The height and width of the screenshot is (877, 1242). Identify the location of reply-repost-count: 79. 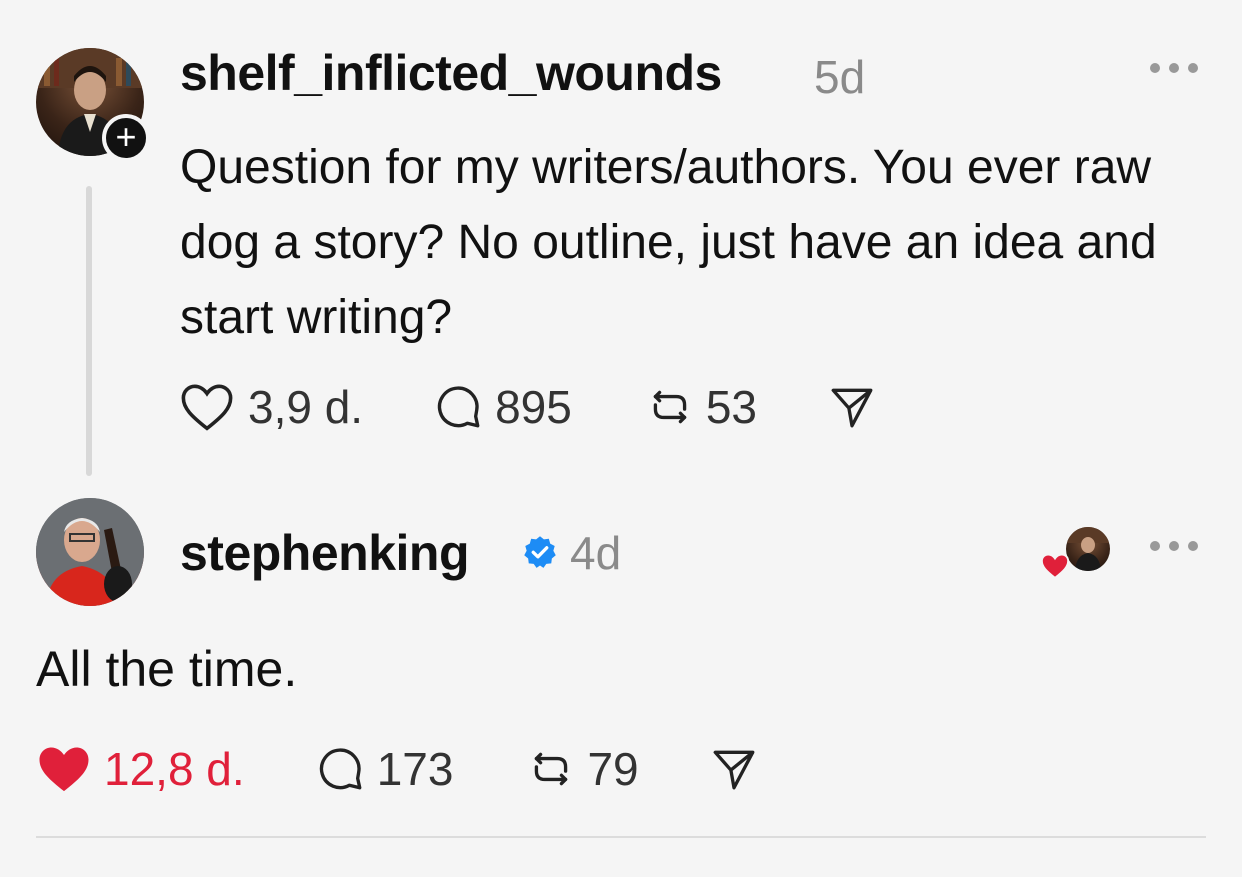
(613, 769).